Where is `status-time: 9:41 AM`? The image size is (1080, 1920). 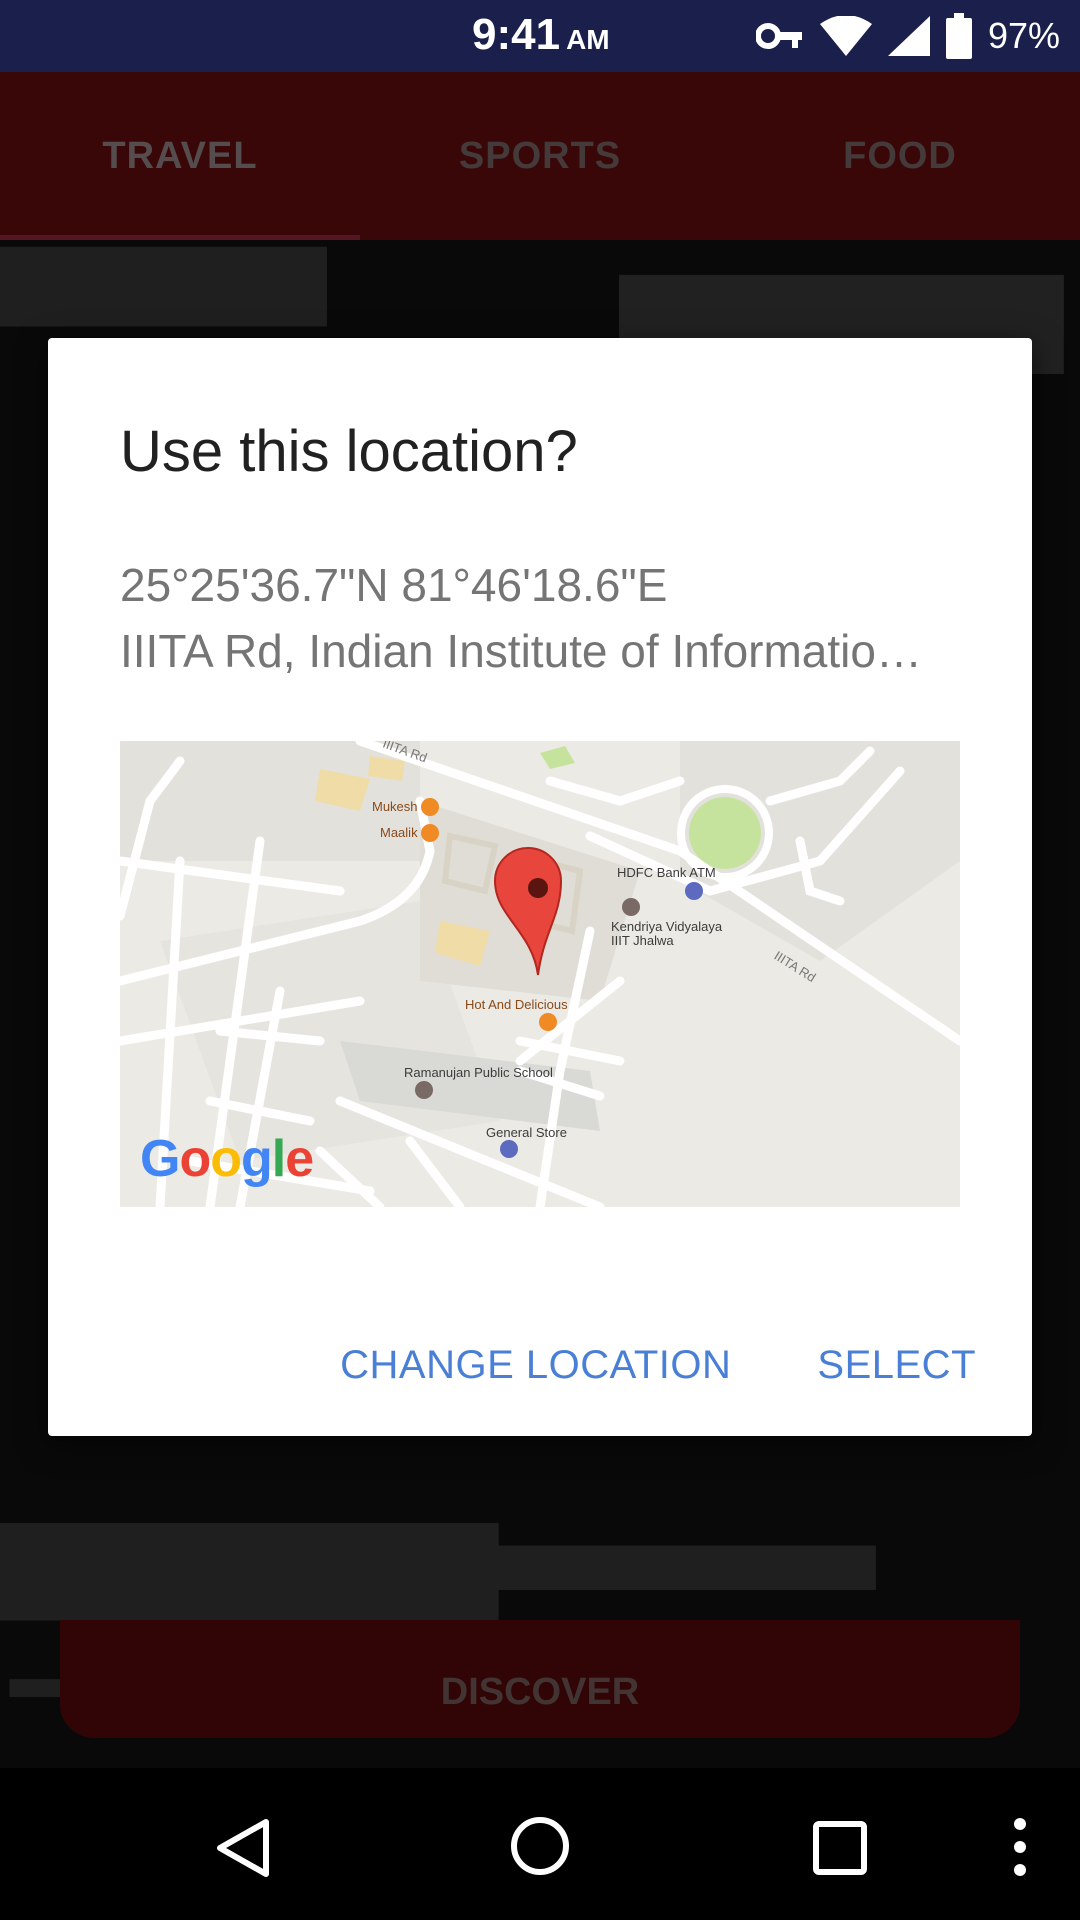
status-time: 9:41 AM is located at coordinates (541, 35).